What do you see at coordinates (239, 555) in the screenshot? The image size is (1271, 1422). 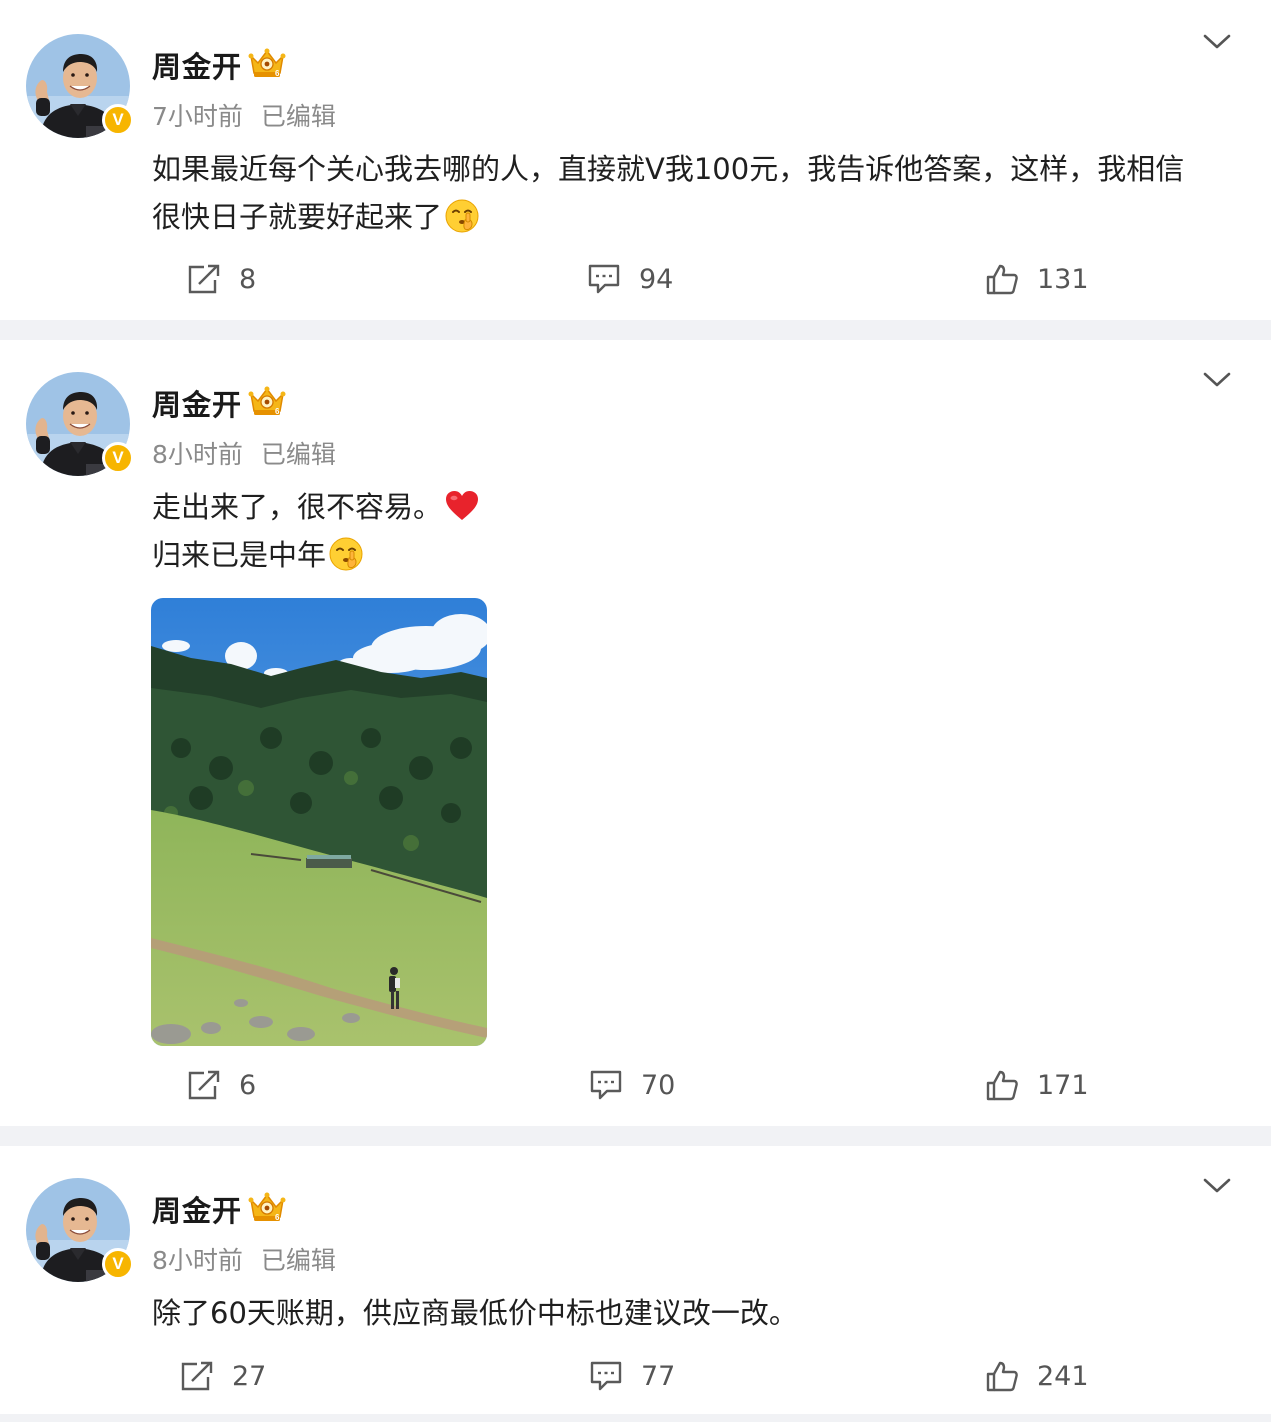 I see `post-text-line: 归来已是中年` at bounding box center [239, 555].